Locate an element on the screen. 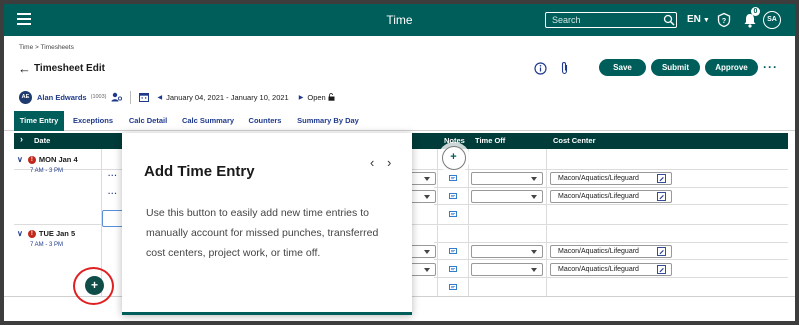 The height and width of the screenshot is (325, 799). popover-title: Add Time Entry is located at coordinates (199, 171).